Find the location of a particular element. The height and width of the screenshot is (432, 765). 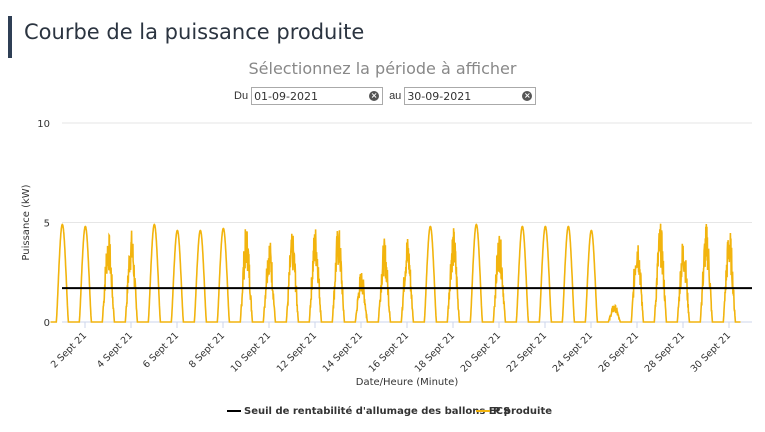

x-tick-label: 12 Sept 21 is located at coordinates (297, 352).